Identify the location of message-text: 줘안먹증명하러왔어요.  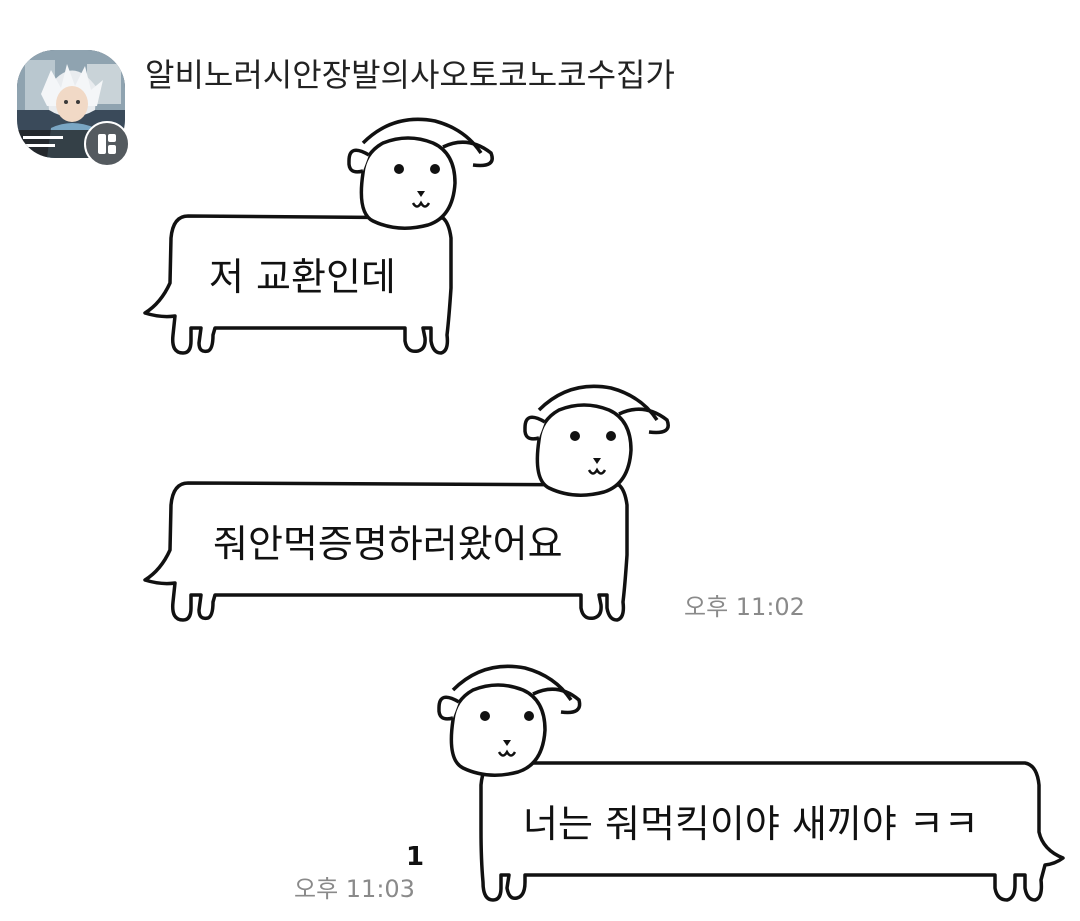
(388, 544).